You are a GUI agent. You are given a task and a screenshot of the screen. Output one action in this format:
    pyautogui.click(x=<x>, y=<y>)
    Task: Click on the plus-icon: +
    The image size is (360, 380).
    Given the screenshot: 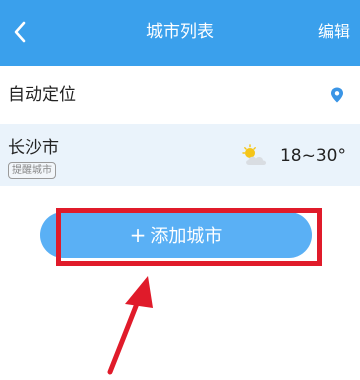 What is the action you would take?
    pyautogui.click(x=138, y=235)
    